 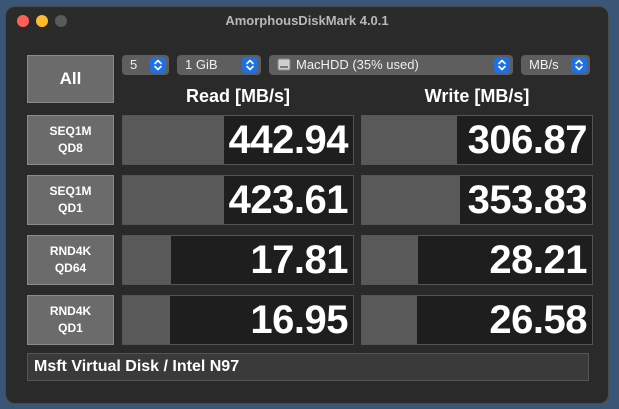 What do you see at coordinates (201, 64) in the screenshot?
I see `test-size-value: 1 GiB` at bounding box center [201, 64].